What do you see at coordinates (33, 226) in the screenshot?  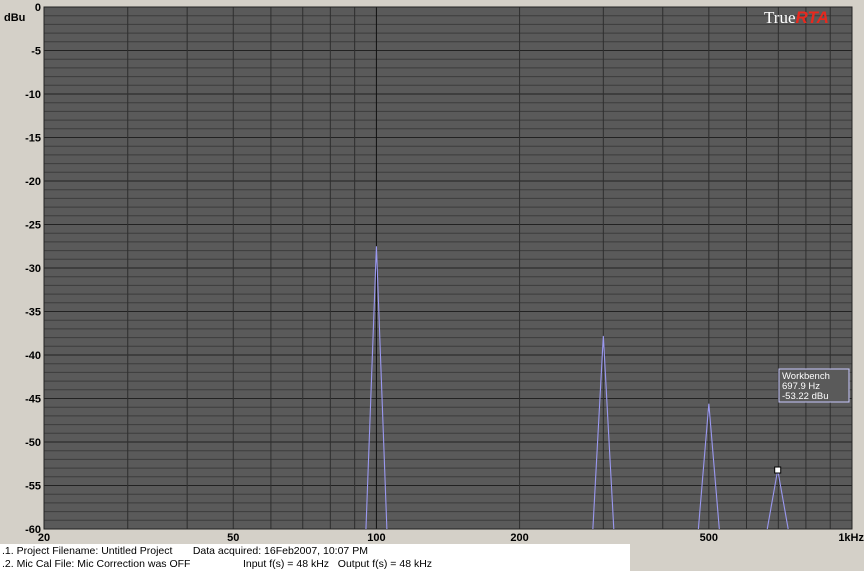 I see `y-tick-label: -25` at bounding box center [33, 226].